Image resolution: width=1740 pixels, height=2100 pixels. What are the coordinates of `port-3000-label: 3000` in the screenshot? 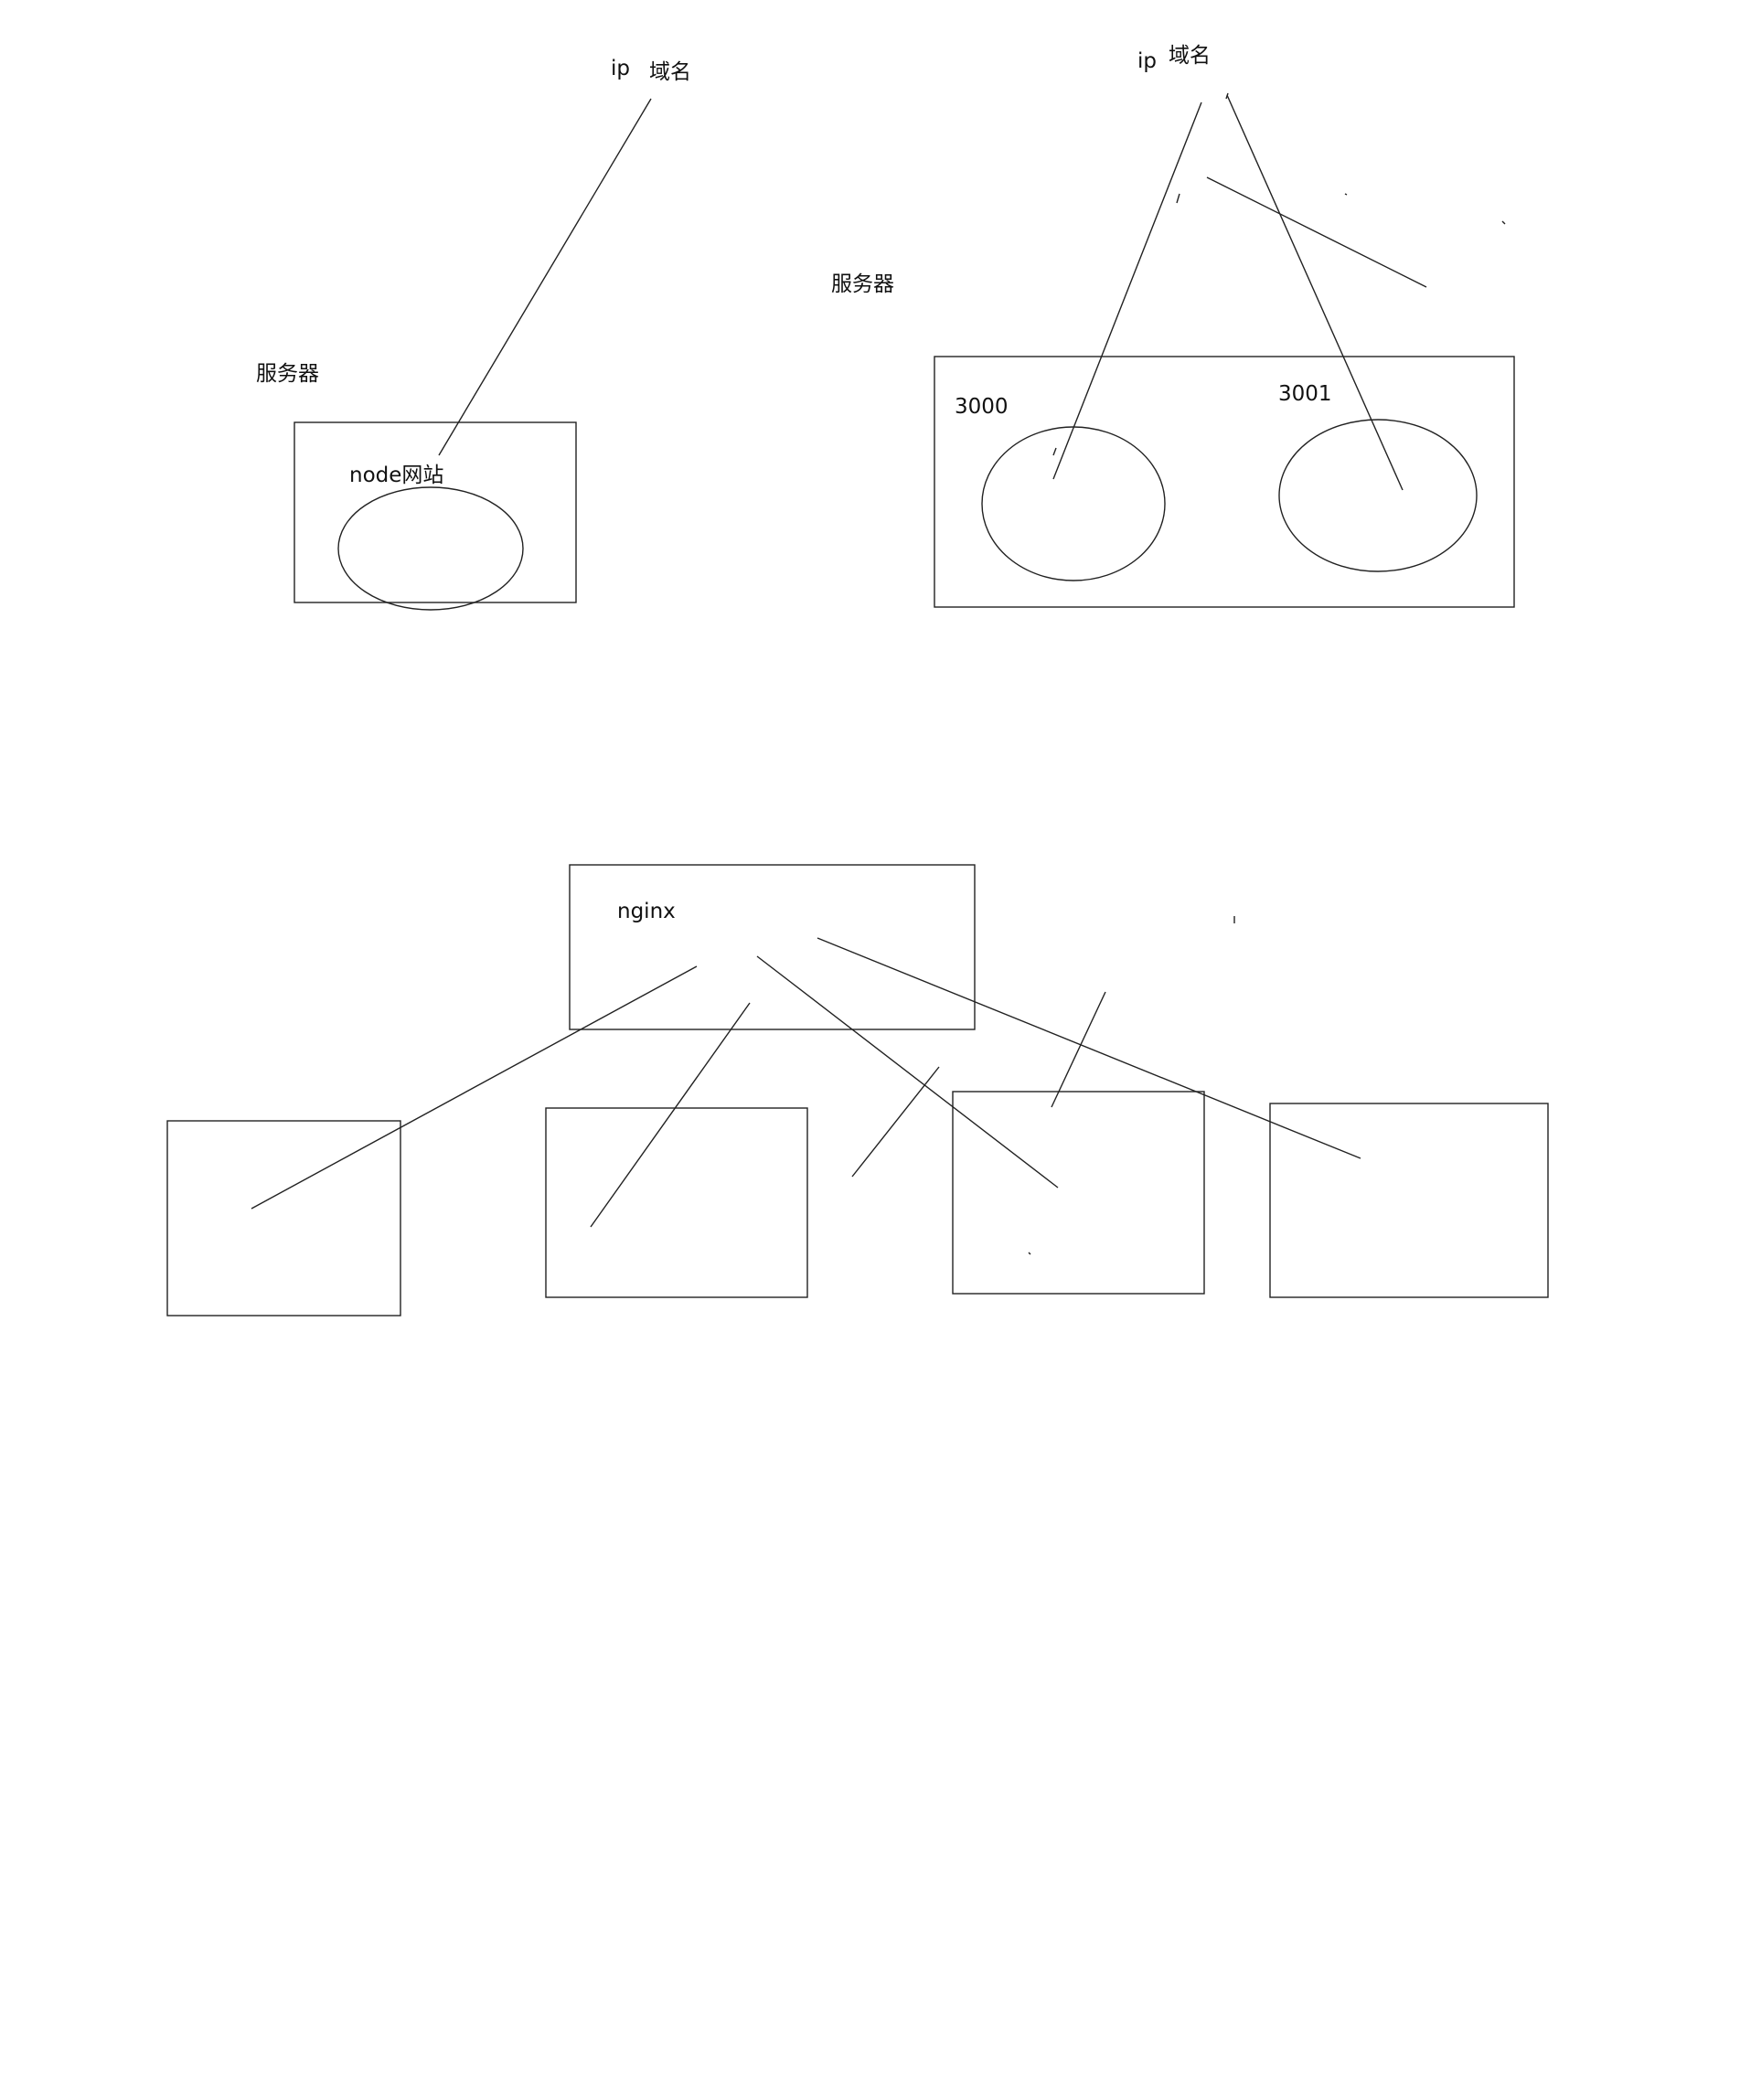 It's located at (982, 407).